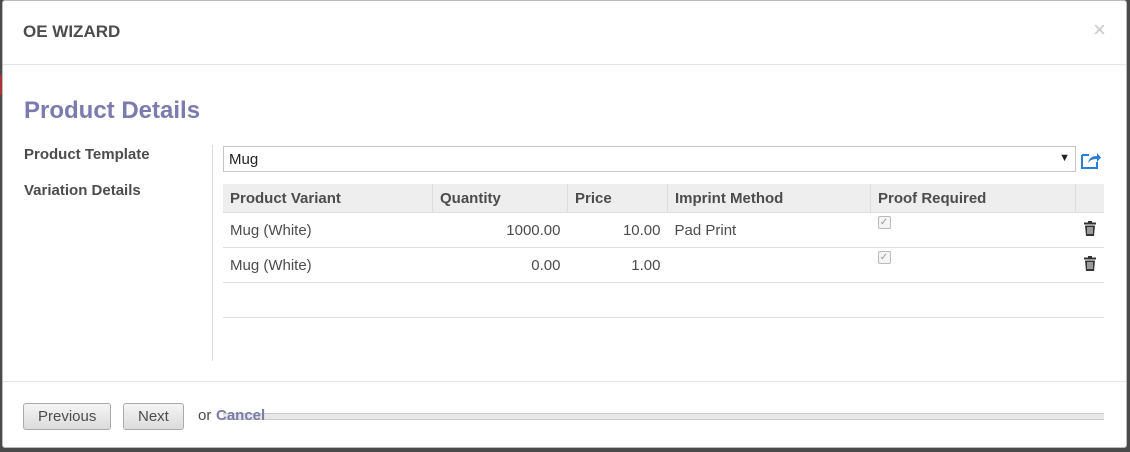 The image size is (1130, 452). What do you see at coordinates (500, 265) in the screenshot?
I see `cell-quantity: 0.00` at bounding box center [500, 265].